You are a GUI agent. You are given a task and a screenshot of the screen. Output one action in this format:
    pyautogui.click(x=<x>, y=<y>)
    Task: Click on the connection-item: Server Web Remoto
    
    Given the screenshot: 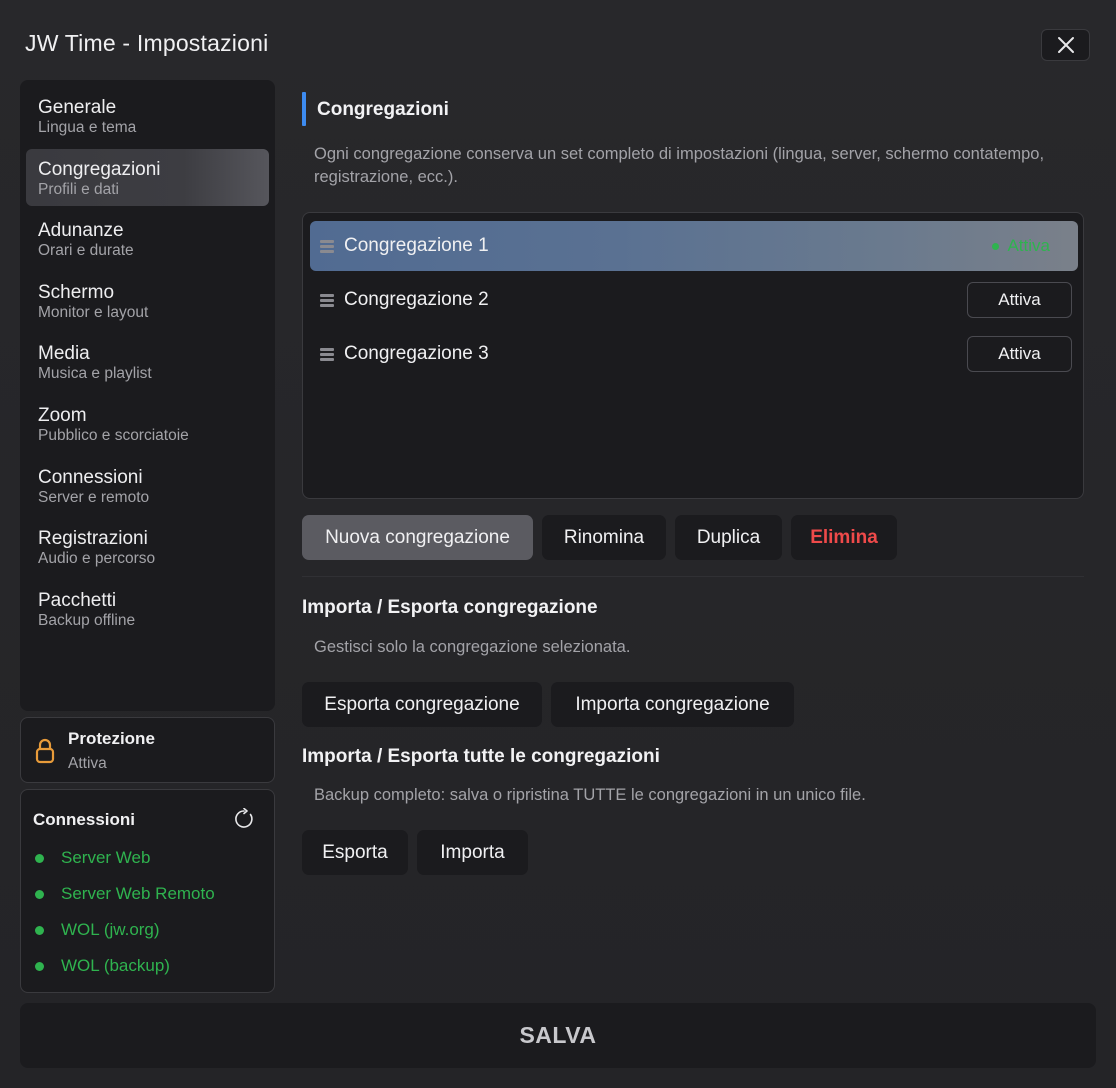 What is the action you would take?
    pyautogui.click(x=125, y=894)
    